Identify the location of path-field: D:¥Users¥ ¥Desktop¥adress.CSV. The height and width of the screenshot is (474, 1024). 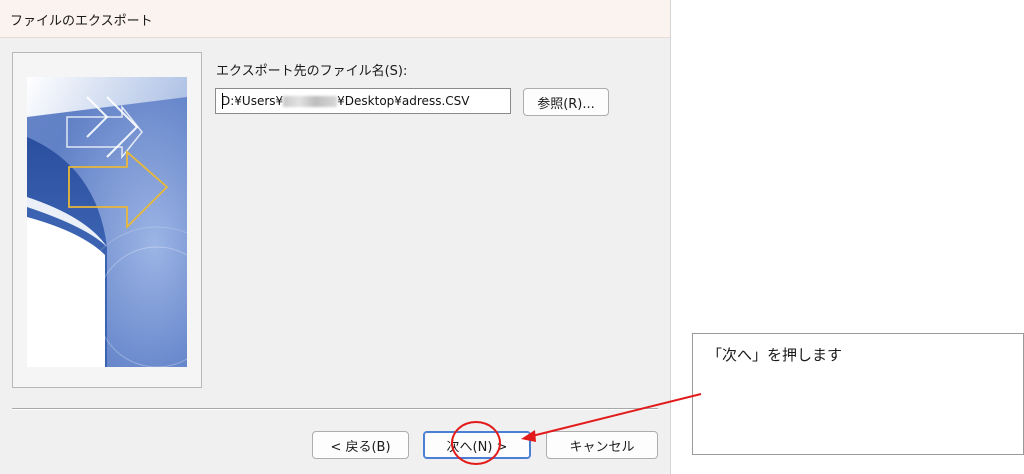
(363, 101).